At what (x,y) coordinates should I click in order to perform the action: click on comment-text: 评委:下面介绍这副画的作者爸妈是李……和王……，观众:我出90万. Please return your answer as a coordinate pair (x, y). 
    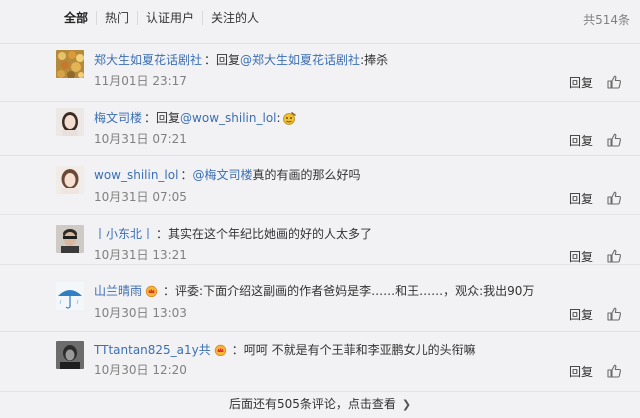
    Looking at the image, I should click on (355, 291).